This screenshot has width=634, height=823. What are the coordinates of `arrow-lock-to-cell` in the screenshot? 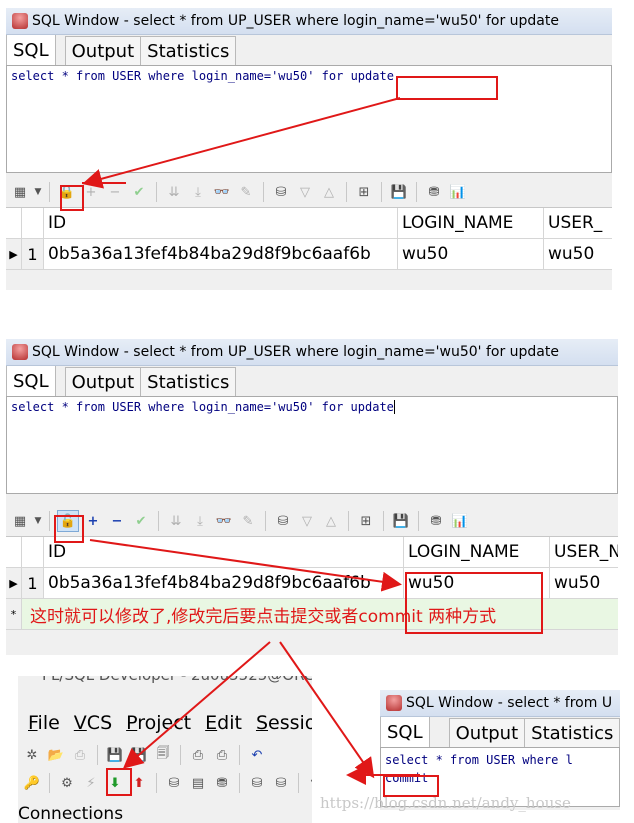 It's located at (245, 565).